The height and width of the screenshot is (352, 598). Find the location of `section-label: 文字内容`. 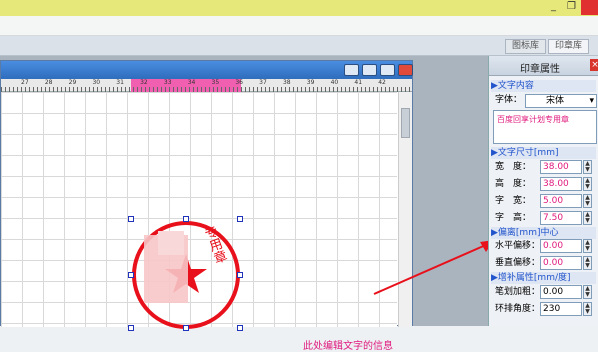

section-label: 文字内容 is located at coordinates (515, 86).